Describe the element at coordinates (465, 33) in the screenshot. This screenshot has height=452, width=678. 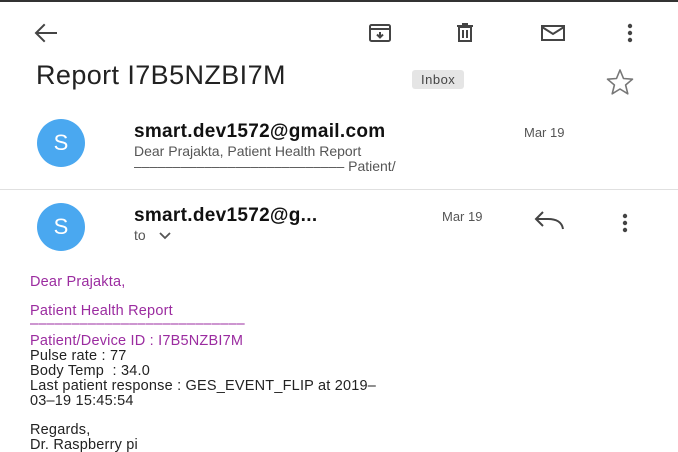
I see `trash-icon` at that location.